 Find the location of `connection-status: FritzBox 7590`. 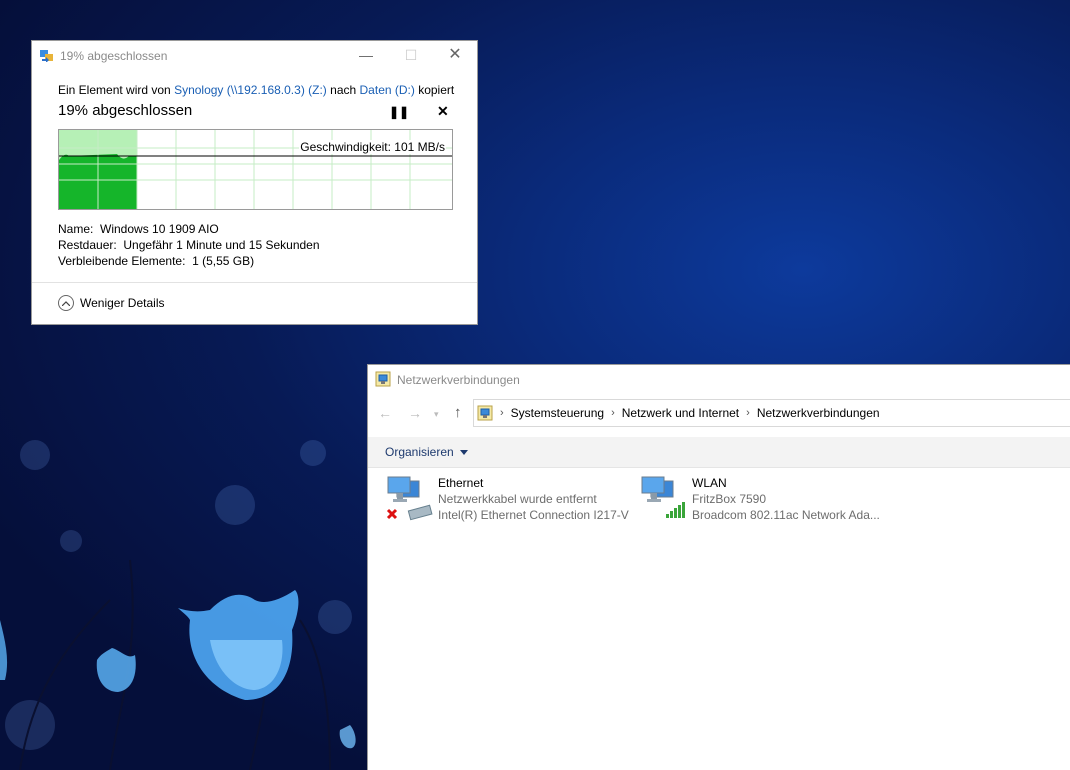

connection-status: FritzBox 7590 is located at coordinates (729, 499).